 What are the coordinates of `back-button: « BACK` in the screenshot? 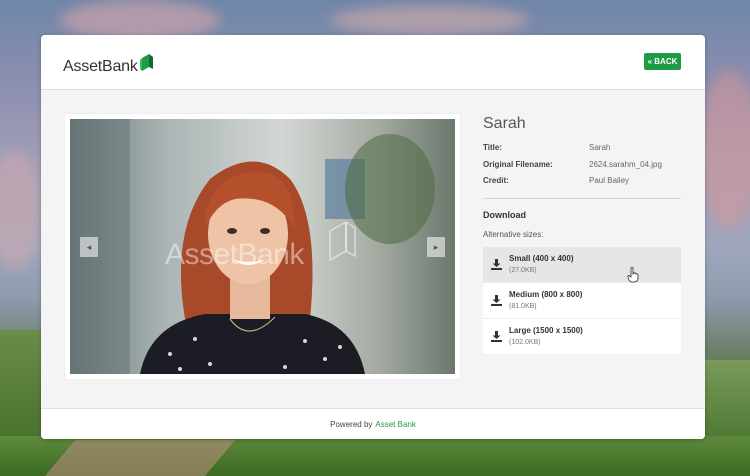 It's located at (662, 61).